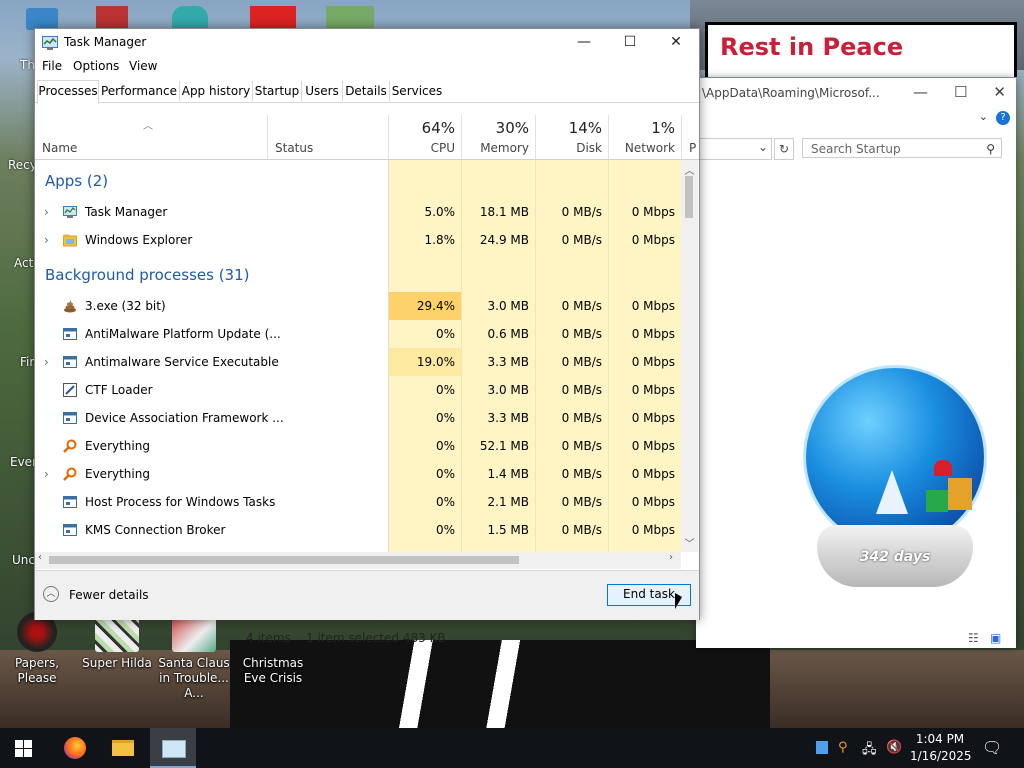 The height and width of the screenshot is (768, 1024). Describe the element at coordinates (671, 557) in the screenshot. I see `scroll-right-icon: ›` at that location.